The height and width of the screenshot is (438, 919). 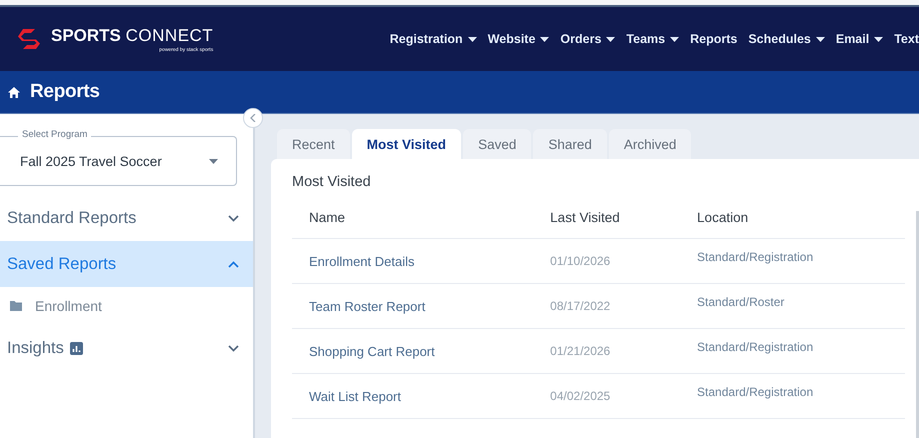 I want to click on report-link: Team Roster Report, so click(x=367, y=306).